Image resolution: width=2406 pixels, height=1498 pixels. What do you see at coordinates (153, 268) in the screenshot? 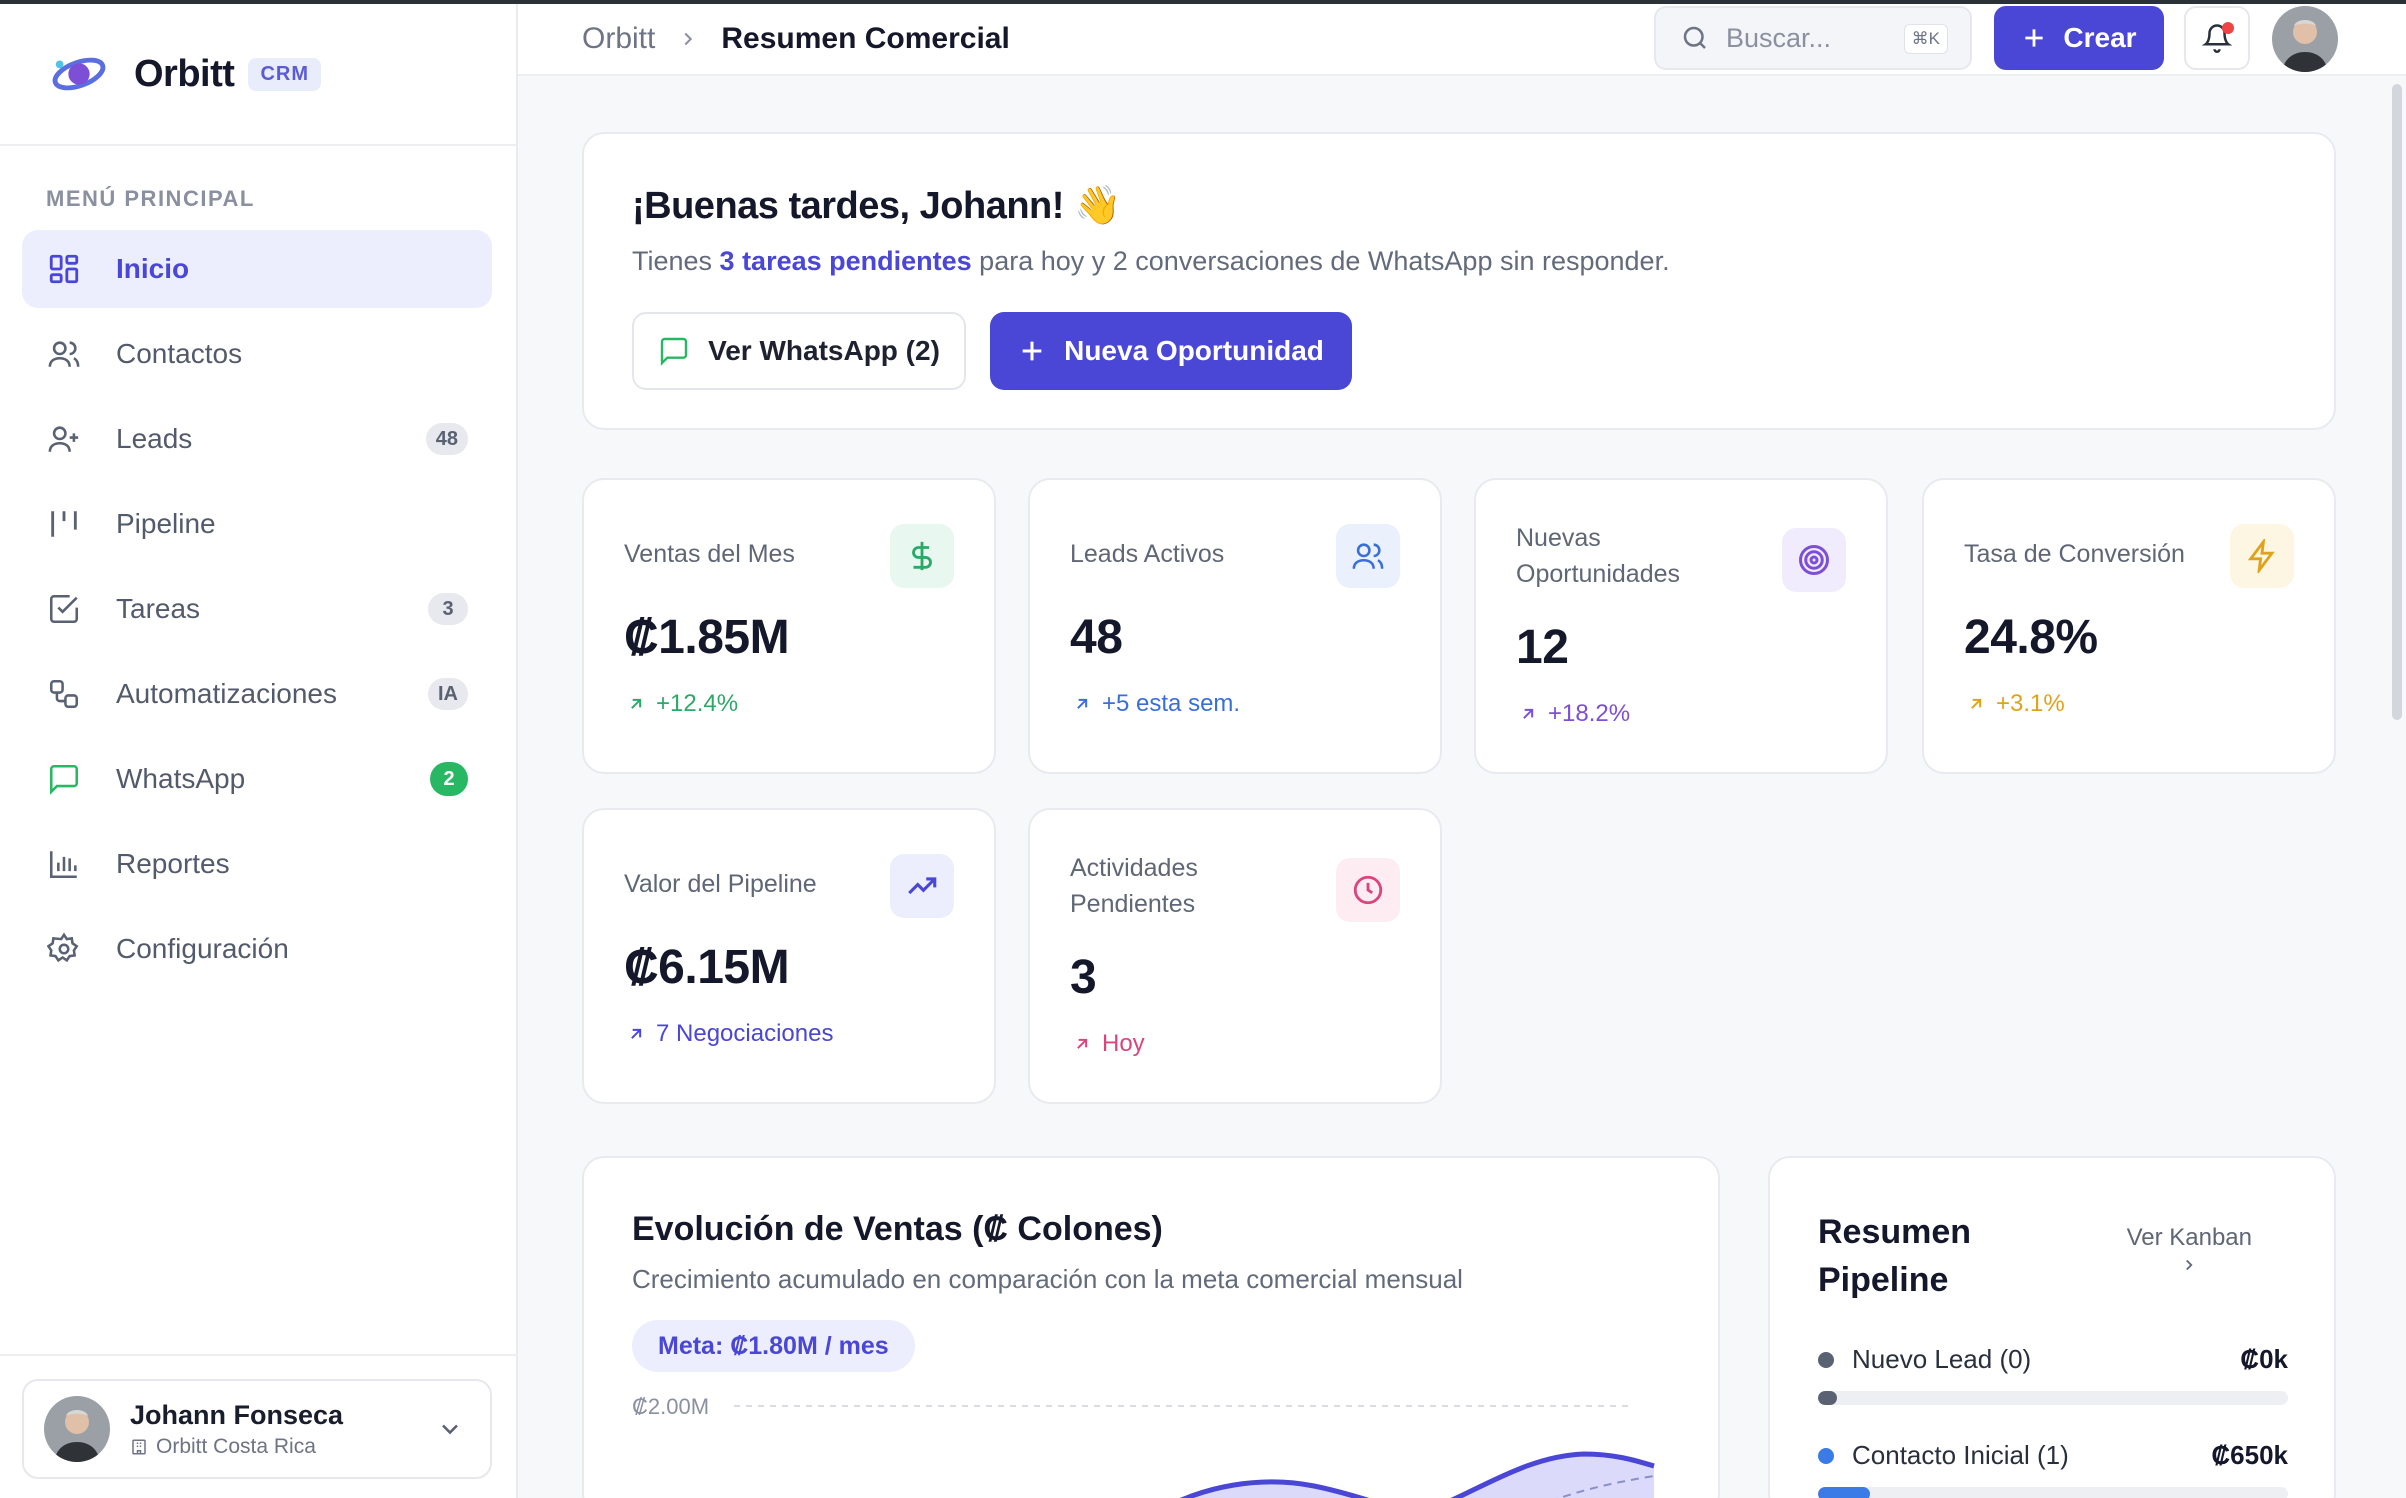
I see `sidebar-item-label: Inicio` at bounding box center [153, 268].